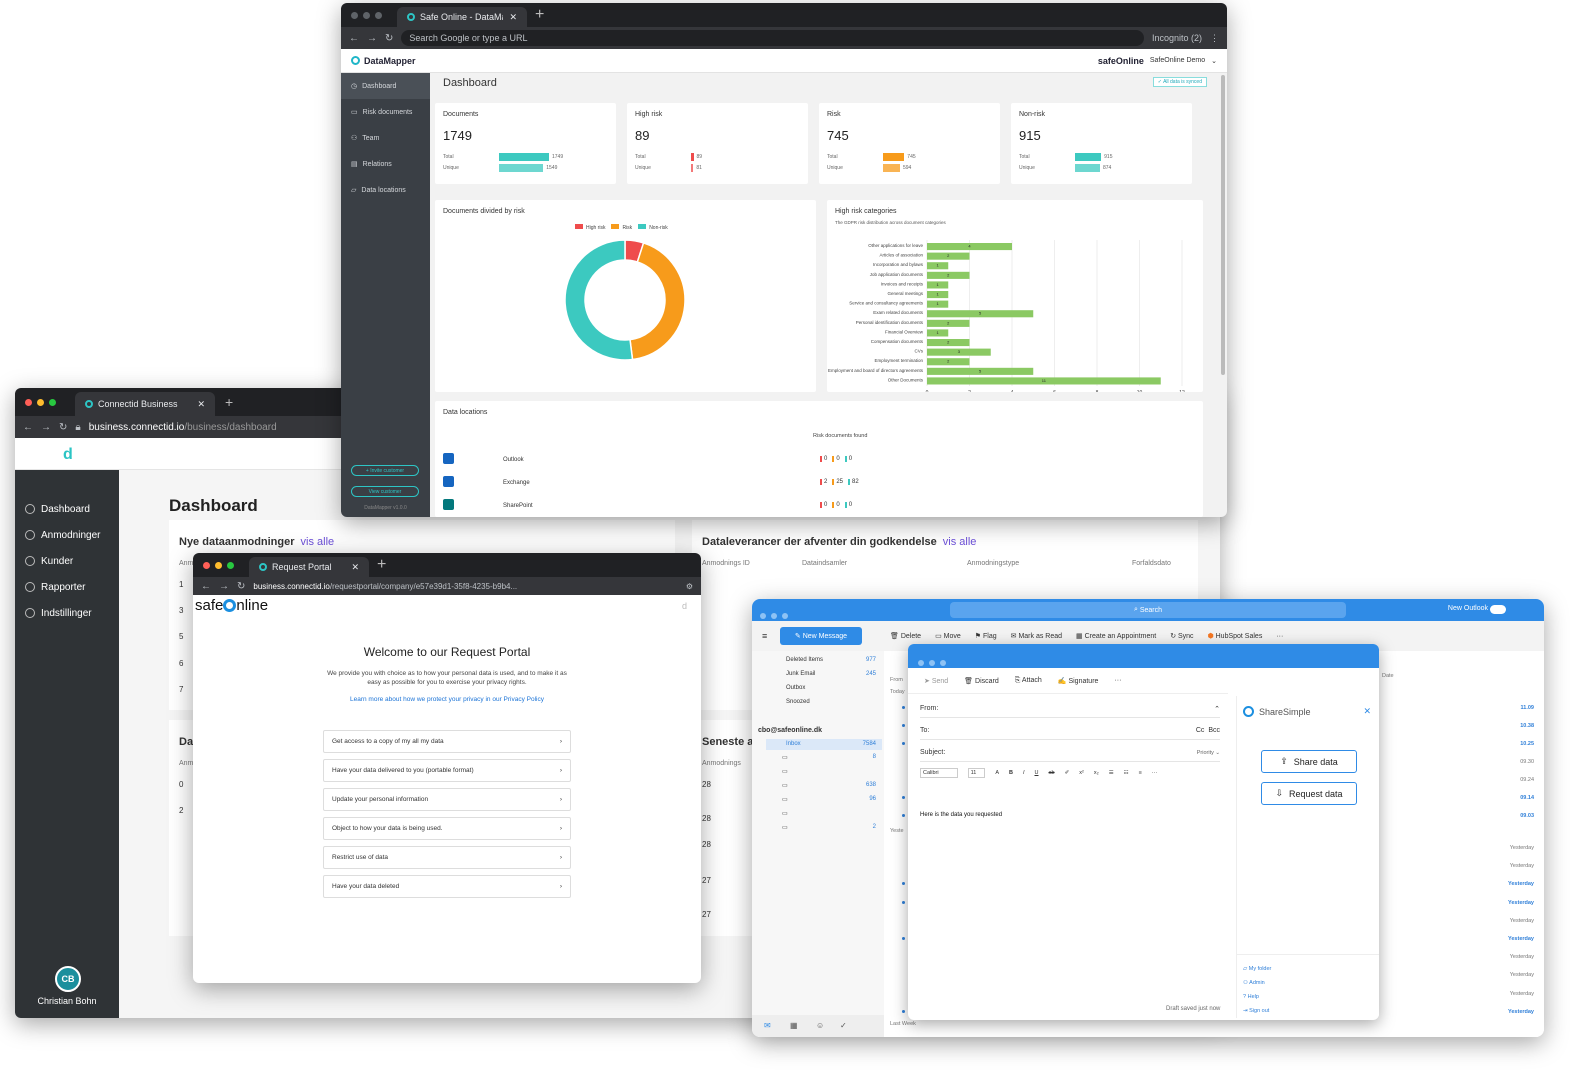 This screenshot has height=1080, width=1570. I want to click on mail-icon: ✉, so click(767, 1025).